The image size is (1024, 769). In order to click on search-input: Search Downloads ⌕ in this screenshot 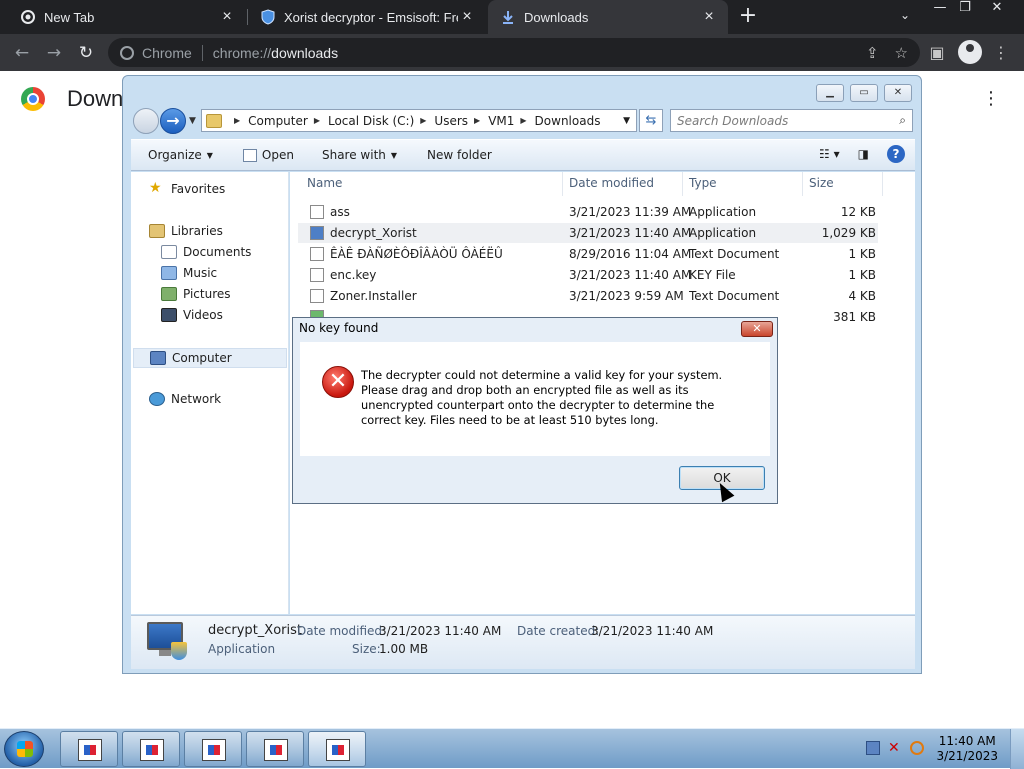, I will do `click(791, 120)`.